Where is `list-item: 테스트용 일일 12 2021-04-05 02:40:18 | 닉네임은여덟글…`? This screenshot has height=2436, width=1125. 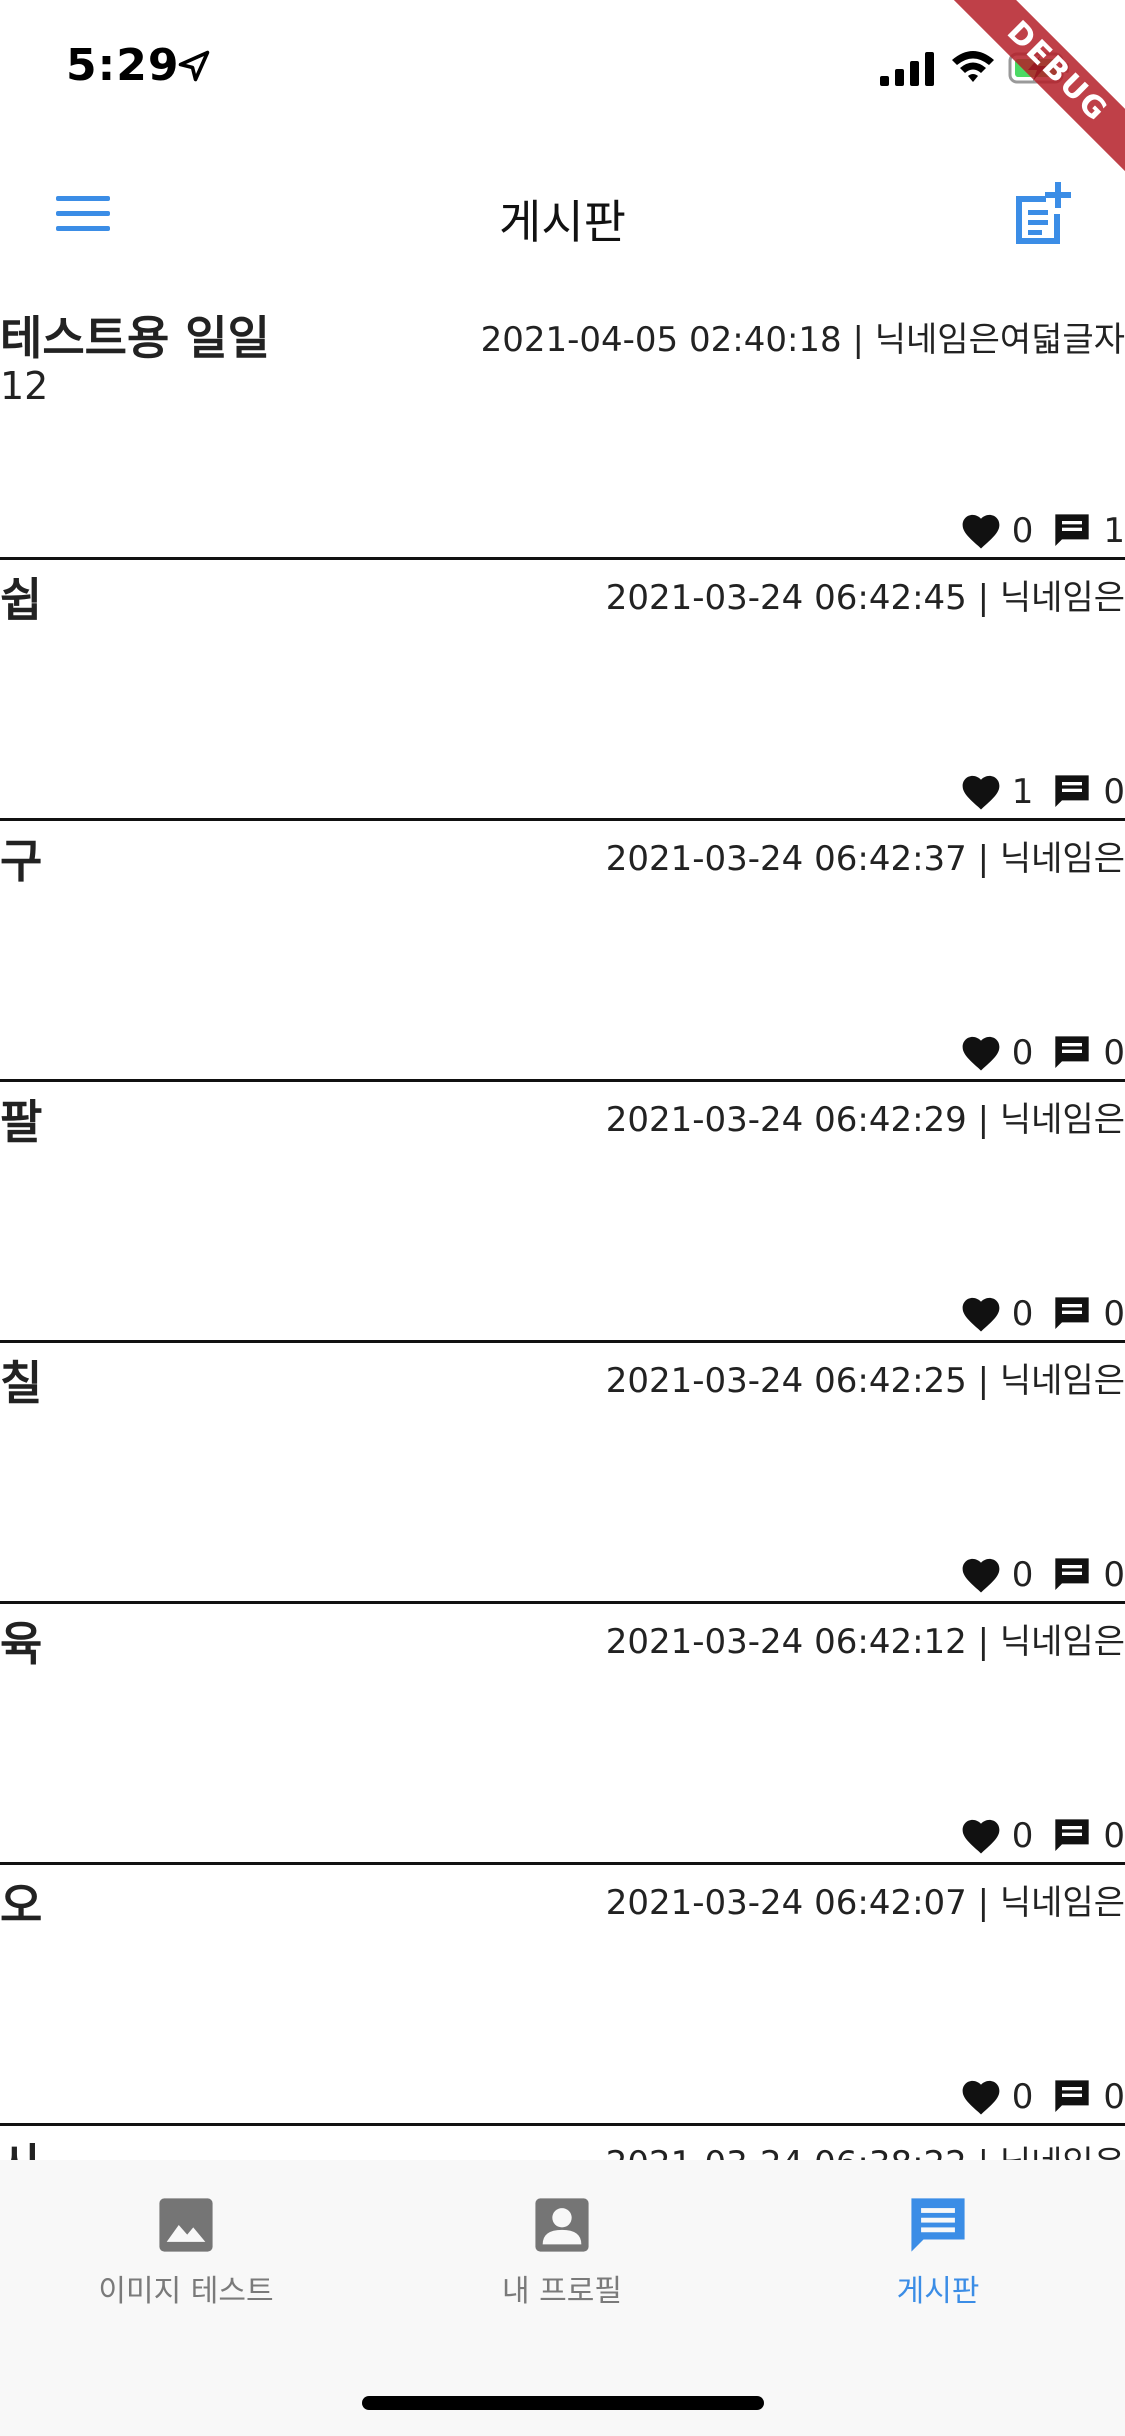 list-item: 테스트용 일일 12 2021-04-05 02:40:18 | 닉네임은여덟글… is located at coordinates (562, 424).